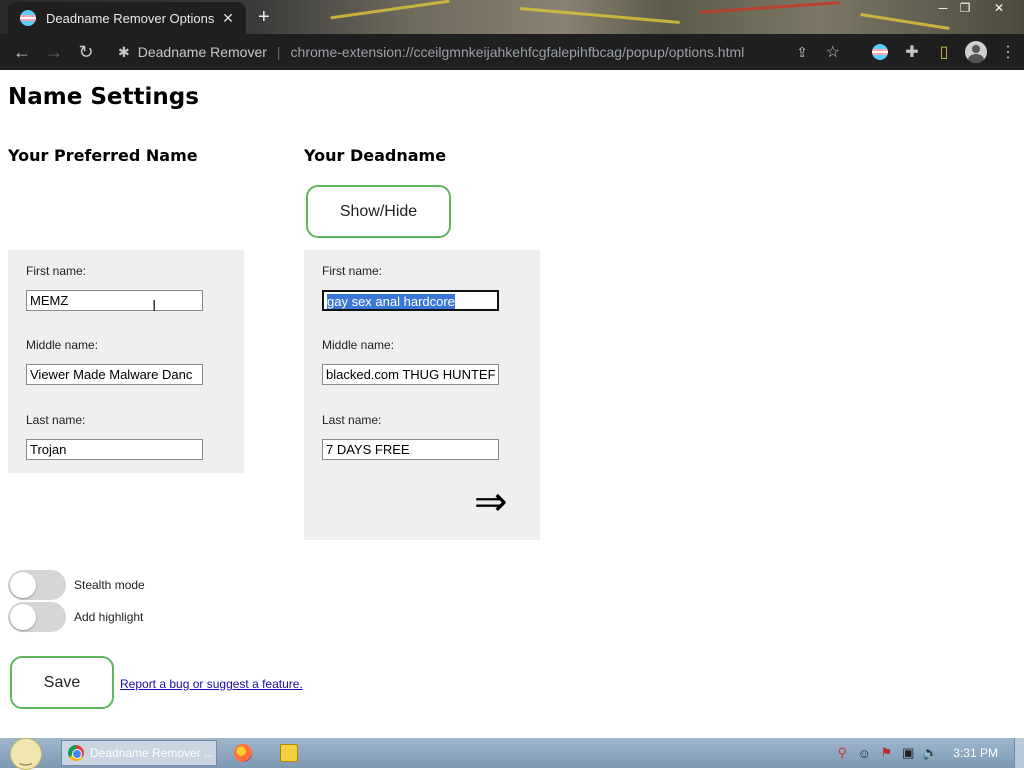 This screenshot has width=1024, height=770. I want to click on system-tray: ⚲ ☺ ⚑ ▣ 🔈 3:31 PM, so click(927, 753).